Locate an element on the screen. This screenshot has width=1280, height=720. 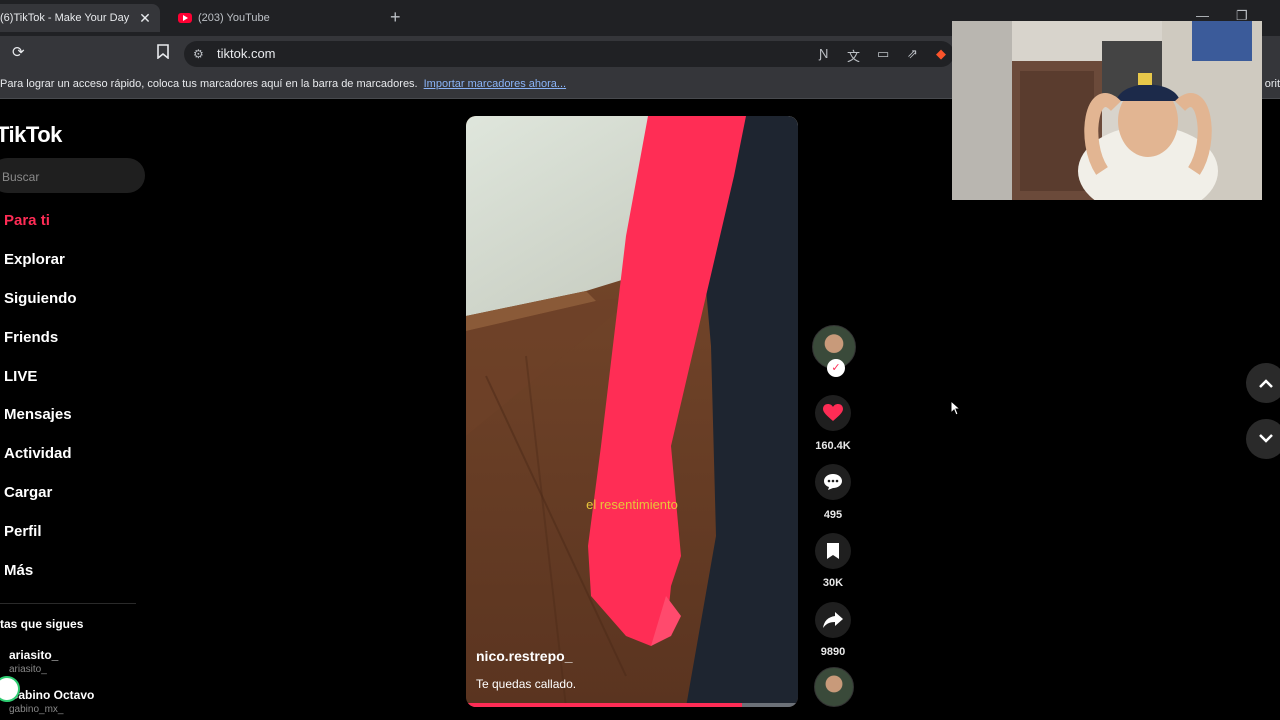
bookmarks-right-text: orit is located at coordinates (1272, 84).